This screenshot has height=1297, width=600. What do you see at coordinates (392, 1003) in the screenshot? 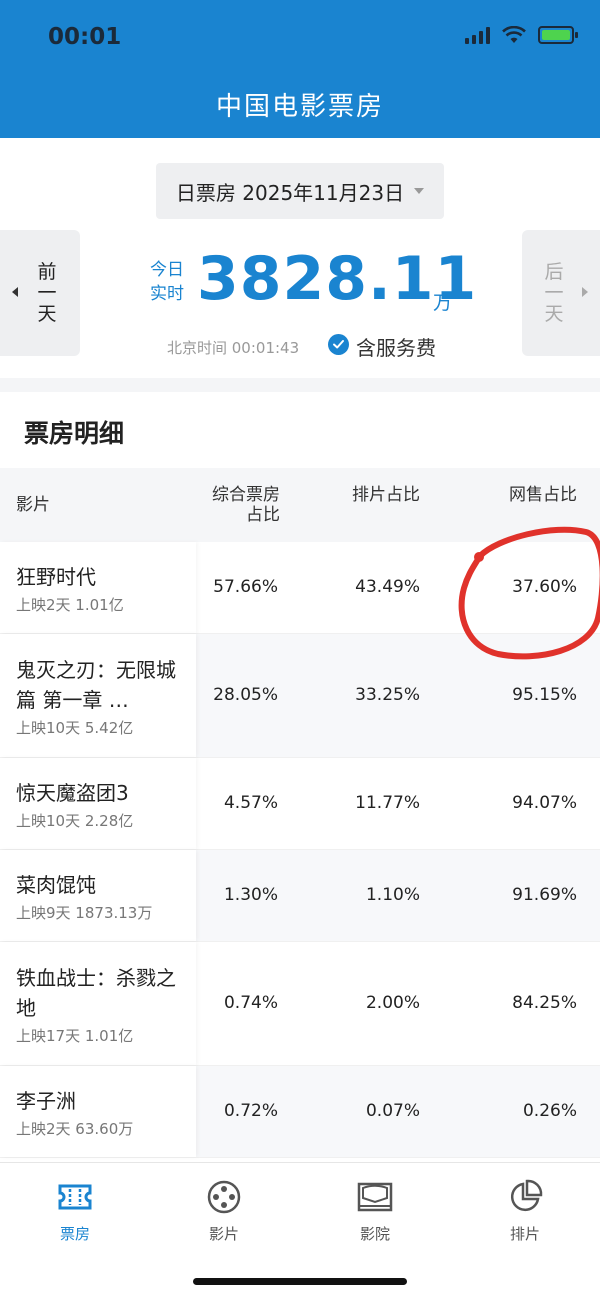
I see `schedule-share-cell: 2.00%` at bounding box center [392, 1003].